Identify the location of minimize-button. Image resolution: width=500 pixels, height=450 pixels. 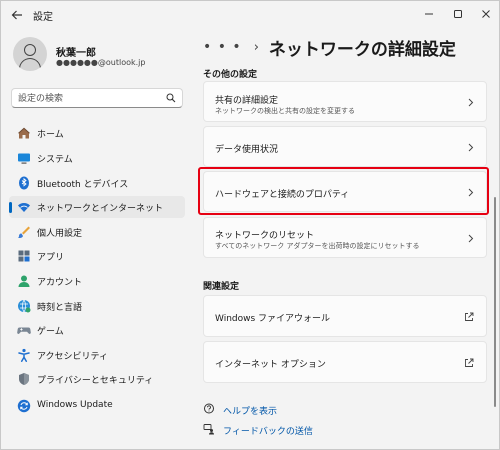
(429, 14).